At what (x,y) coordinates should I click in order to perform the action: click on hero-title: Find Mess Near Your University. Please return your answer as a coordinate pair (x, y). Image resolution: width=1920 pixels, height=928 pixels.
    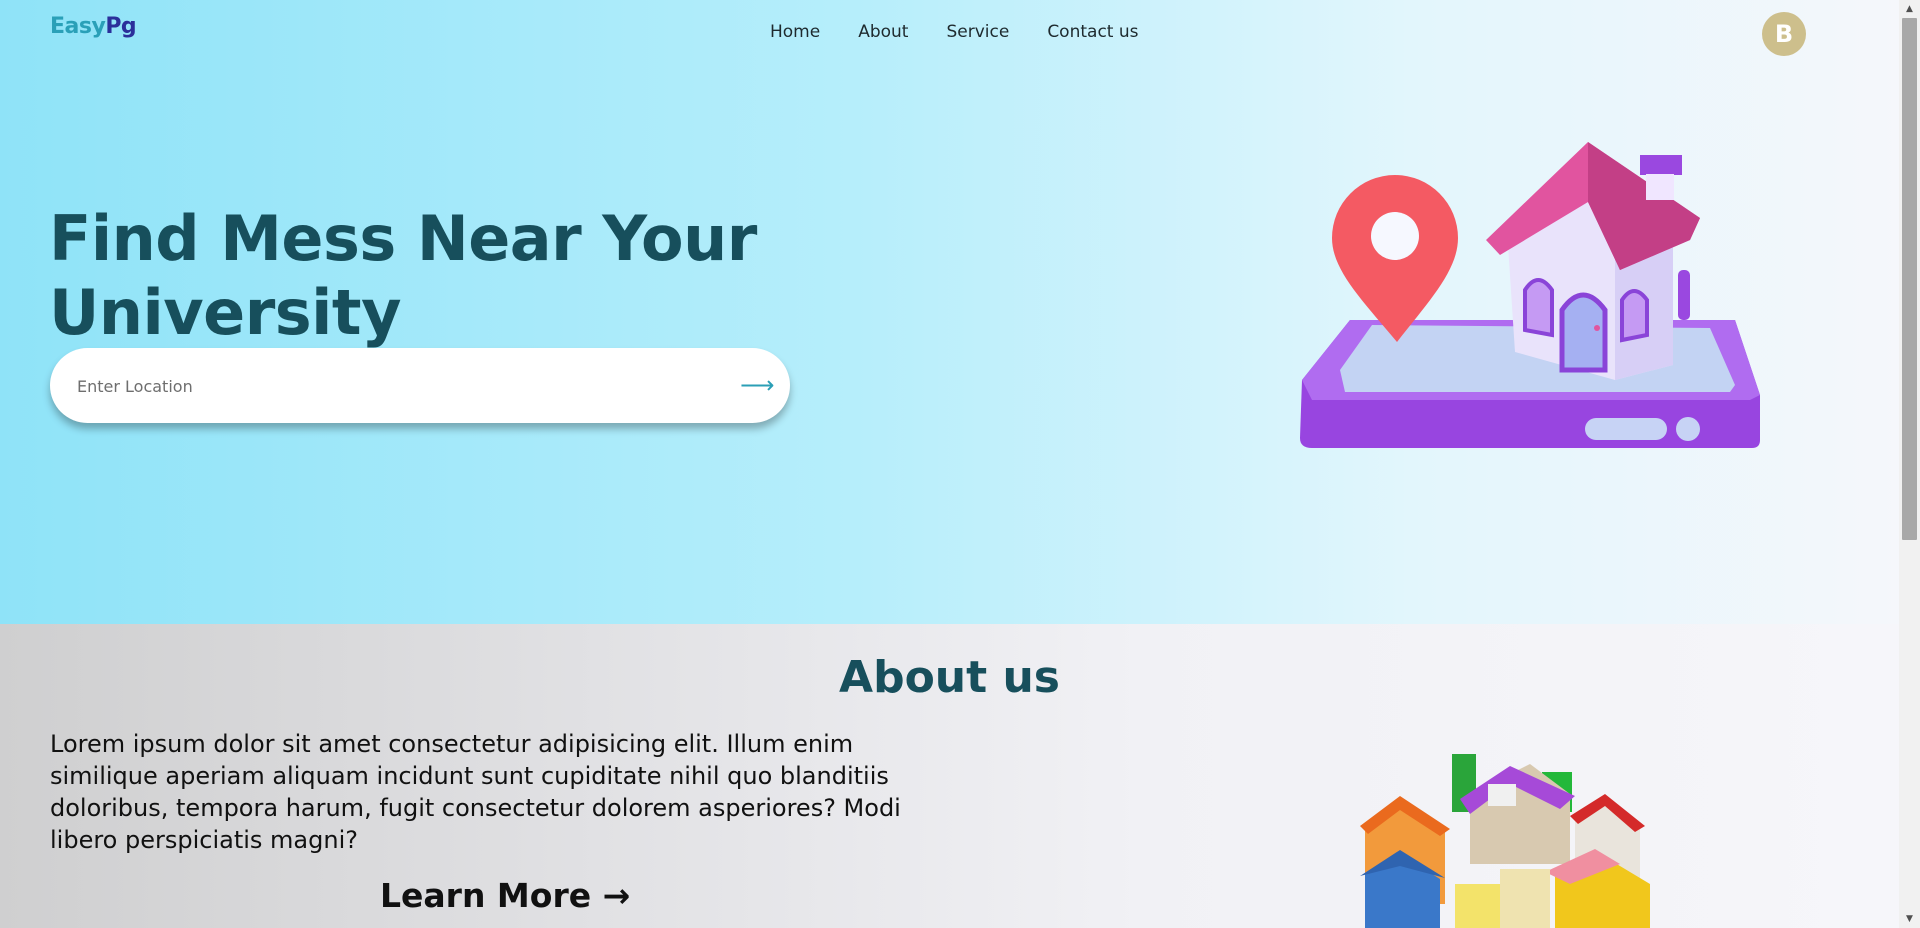
    Looking at the image, I should click on (429, 276).